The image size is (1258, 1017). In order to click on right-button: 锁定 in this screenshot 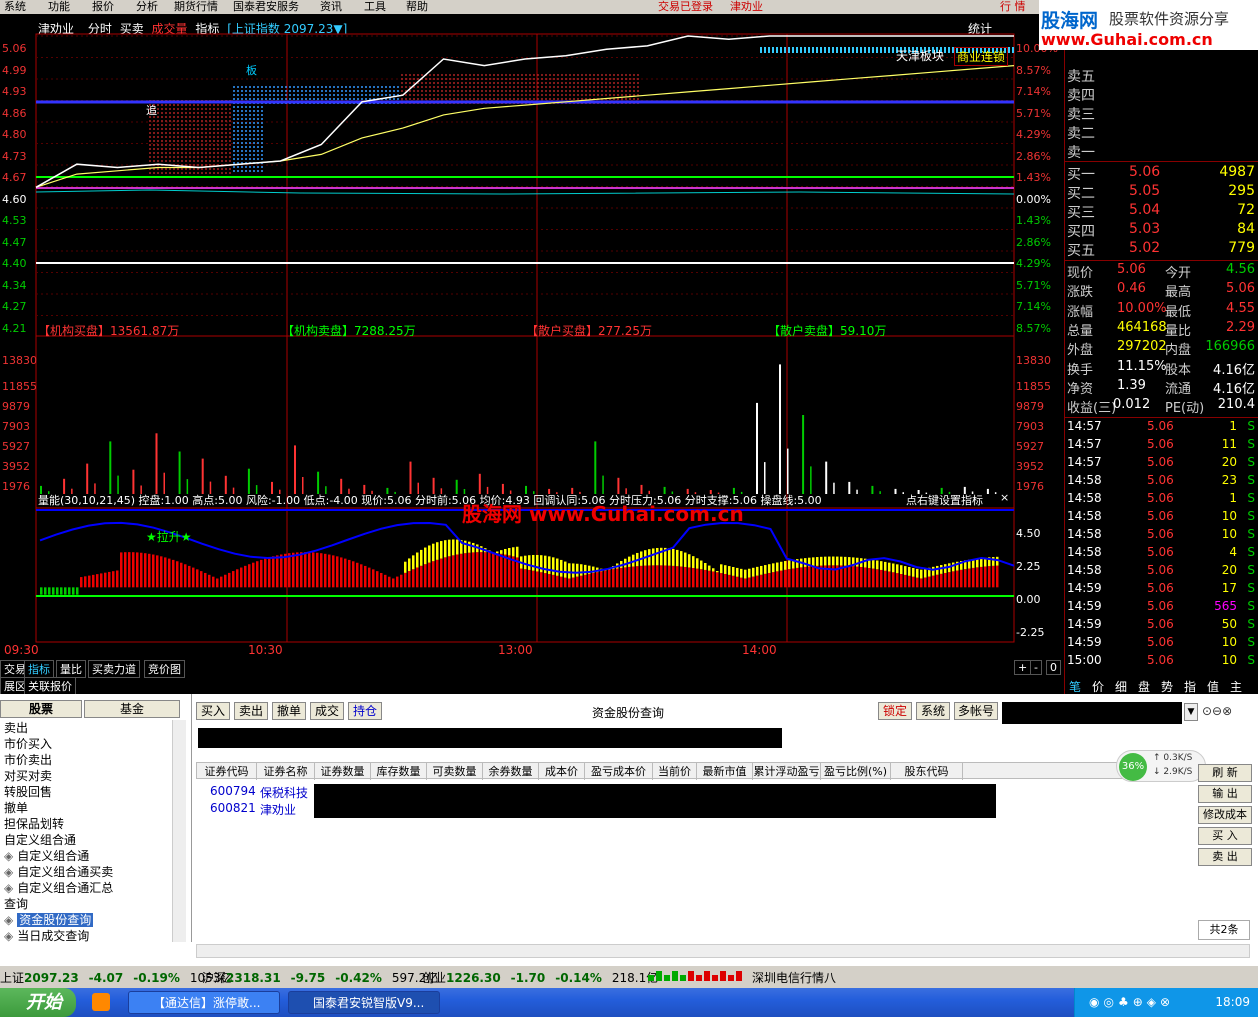, I will do `click(895, 711)`.